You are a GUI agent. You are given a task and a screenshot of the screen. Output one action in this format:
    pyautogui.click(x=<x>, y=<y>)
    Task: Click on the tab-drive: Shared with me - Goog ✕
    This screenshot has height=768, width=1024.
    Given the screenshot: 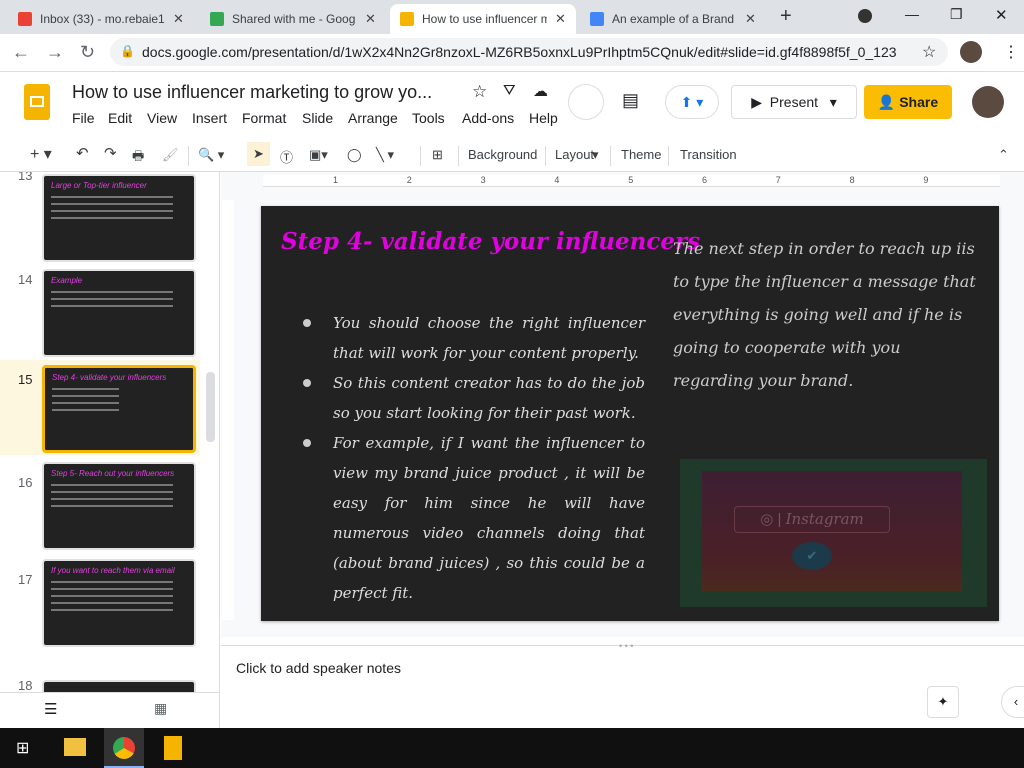 What is the action you would take?
    pyautogui.click(x=293, y=19)
    